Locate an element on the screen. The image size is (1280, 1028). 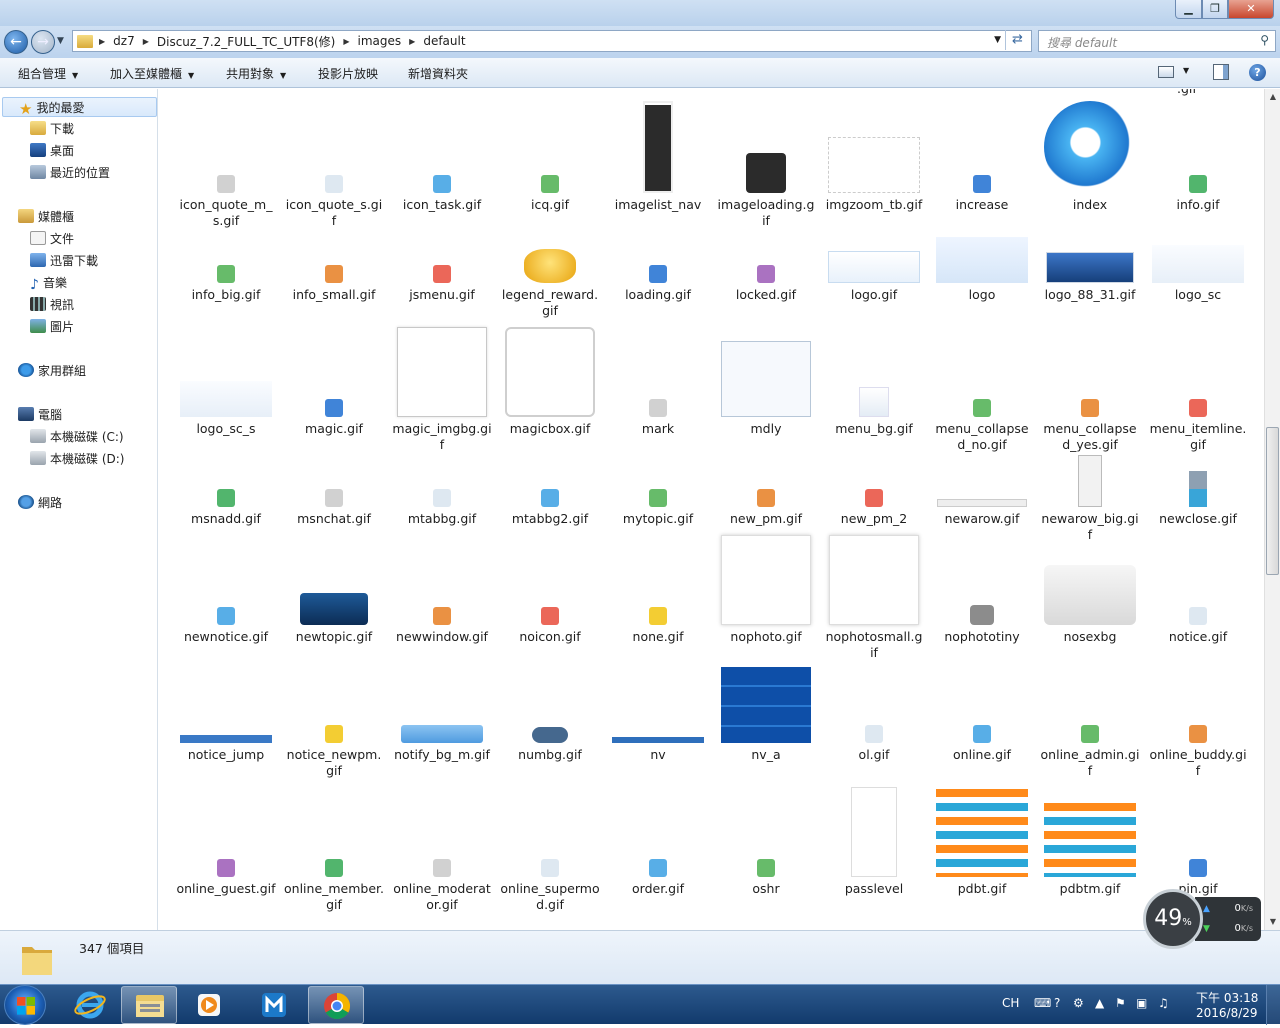
help-icon: ? is located at coordinates (1257, 72).